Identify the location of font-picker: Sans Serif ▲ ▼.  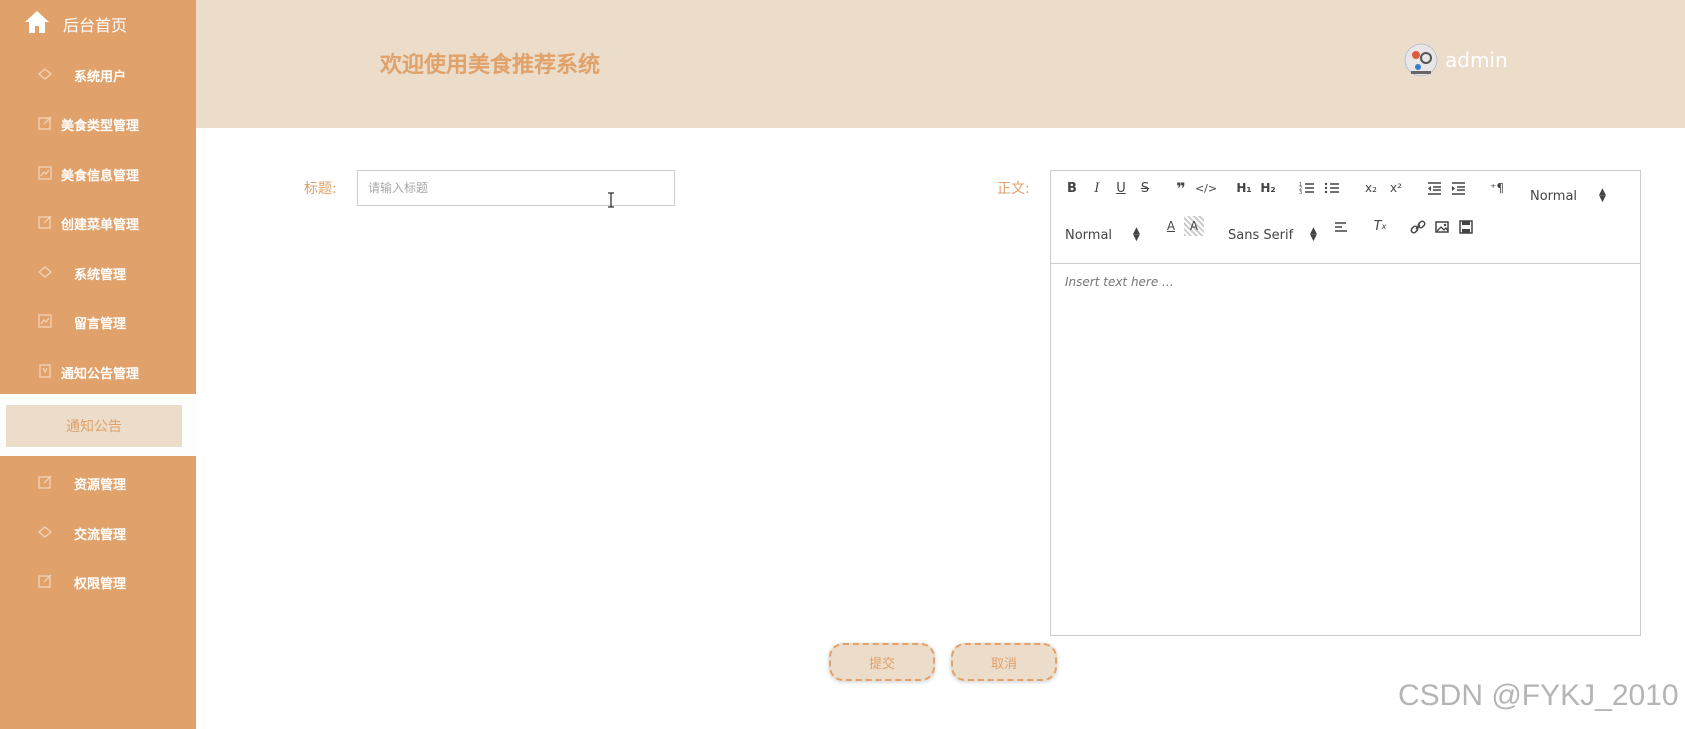
(1274, 235).